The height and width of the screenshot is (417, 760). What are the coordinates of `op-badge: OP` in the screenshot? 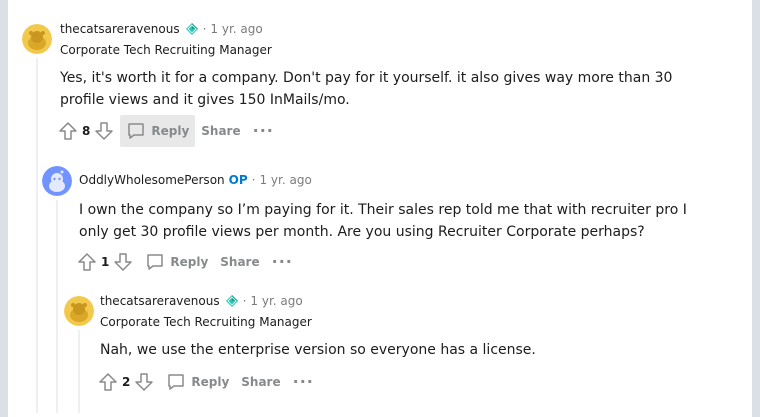 It's located at (238, 180).